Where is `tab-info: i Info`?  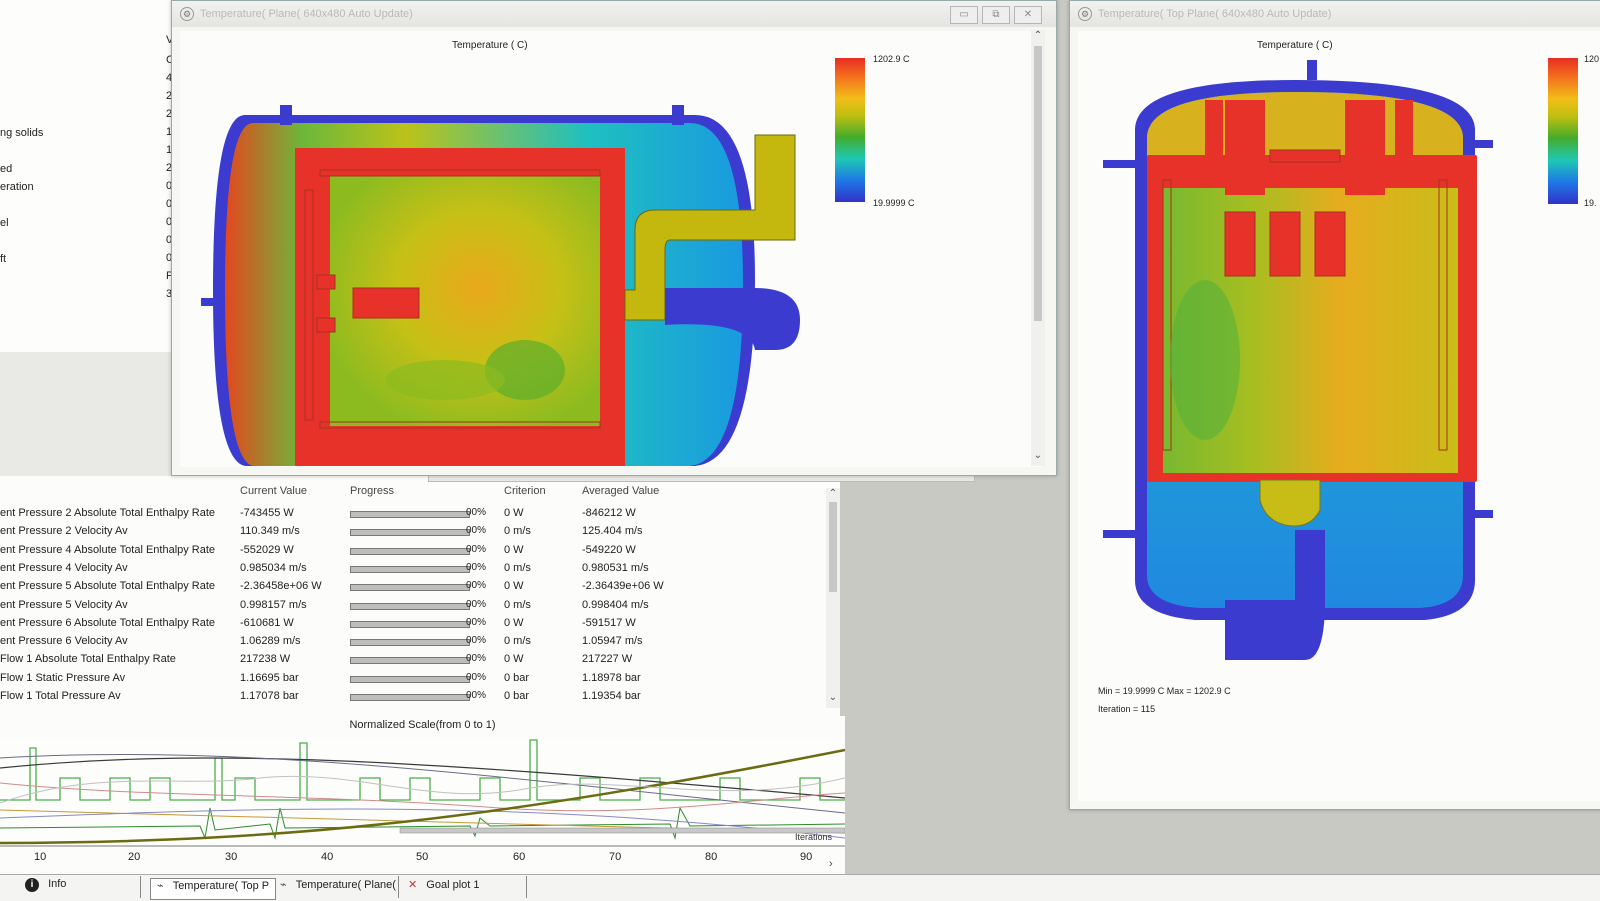
tab-info: i Info is located at coordinates (45, 888).